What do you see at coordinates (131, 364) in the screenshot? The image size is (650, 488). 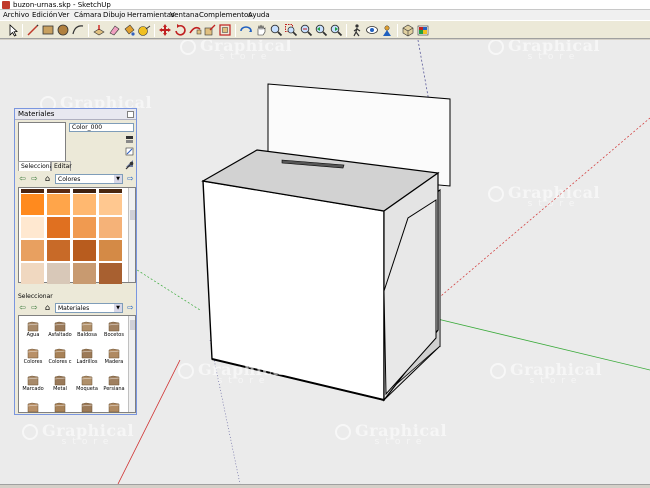 I see `library-scrollbar` at bounding box center [131, 364].